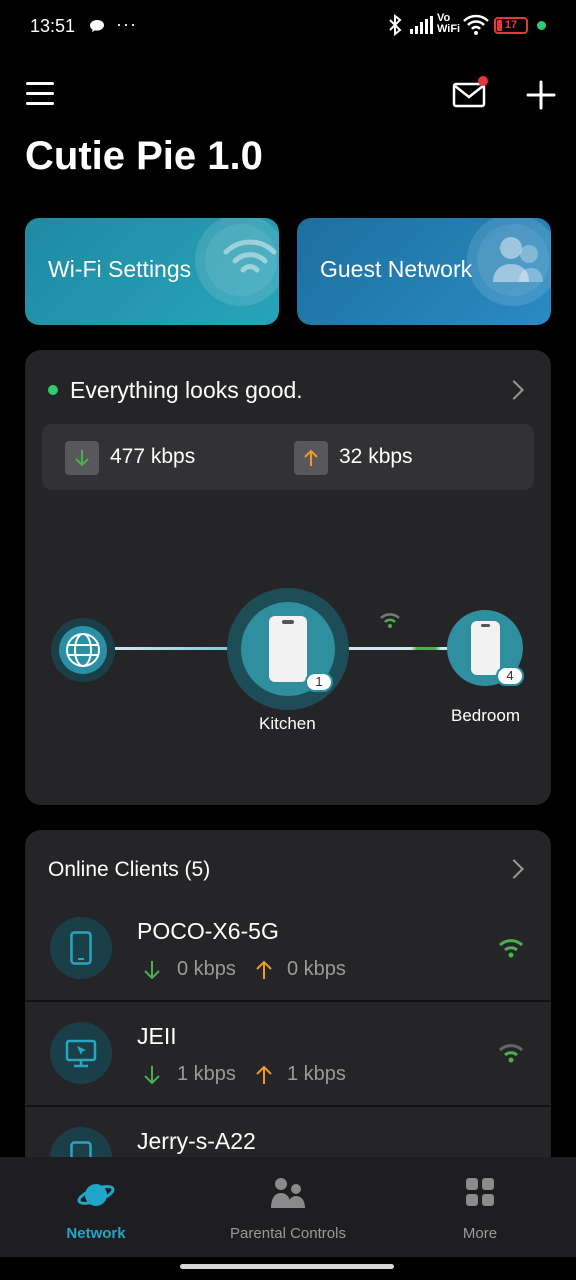 Image resolution: width=576 pixels, height=1280 pixels. What do you see at coordinates (206, 969) in the screenshot?
I see `client-download: 0 kbps` at bounding box center [206, 969].